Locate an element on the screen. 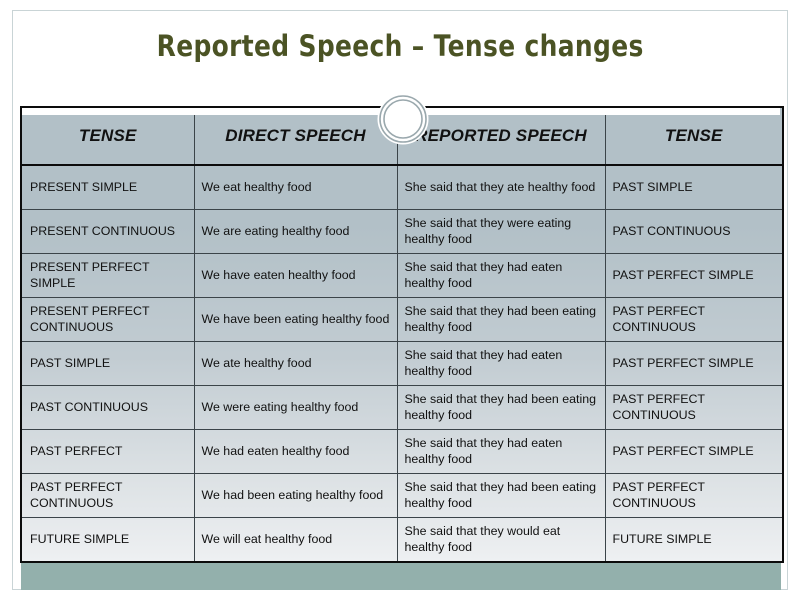 This screenshot has width=800, height=600. cell-tense-from: PRESENT PERFECT CONTINUOUS is located at coordinates (107, 319).